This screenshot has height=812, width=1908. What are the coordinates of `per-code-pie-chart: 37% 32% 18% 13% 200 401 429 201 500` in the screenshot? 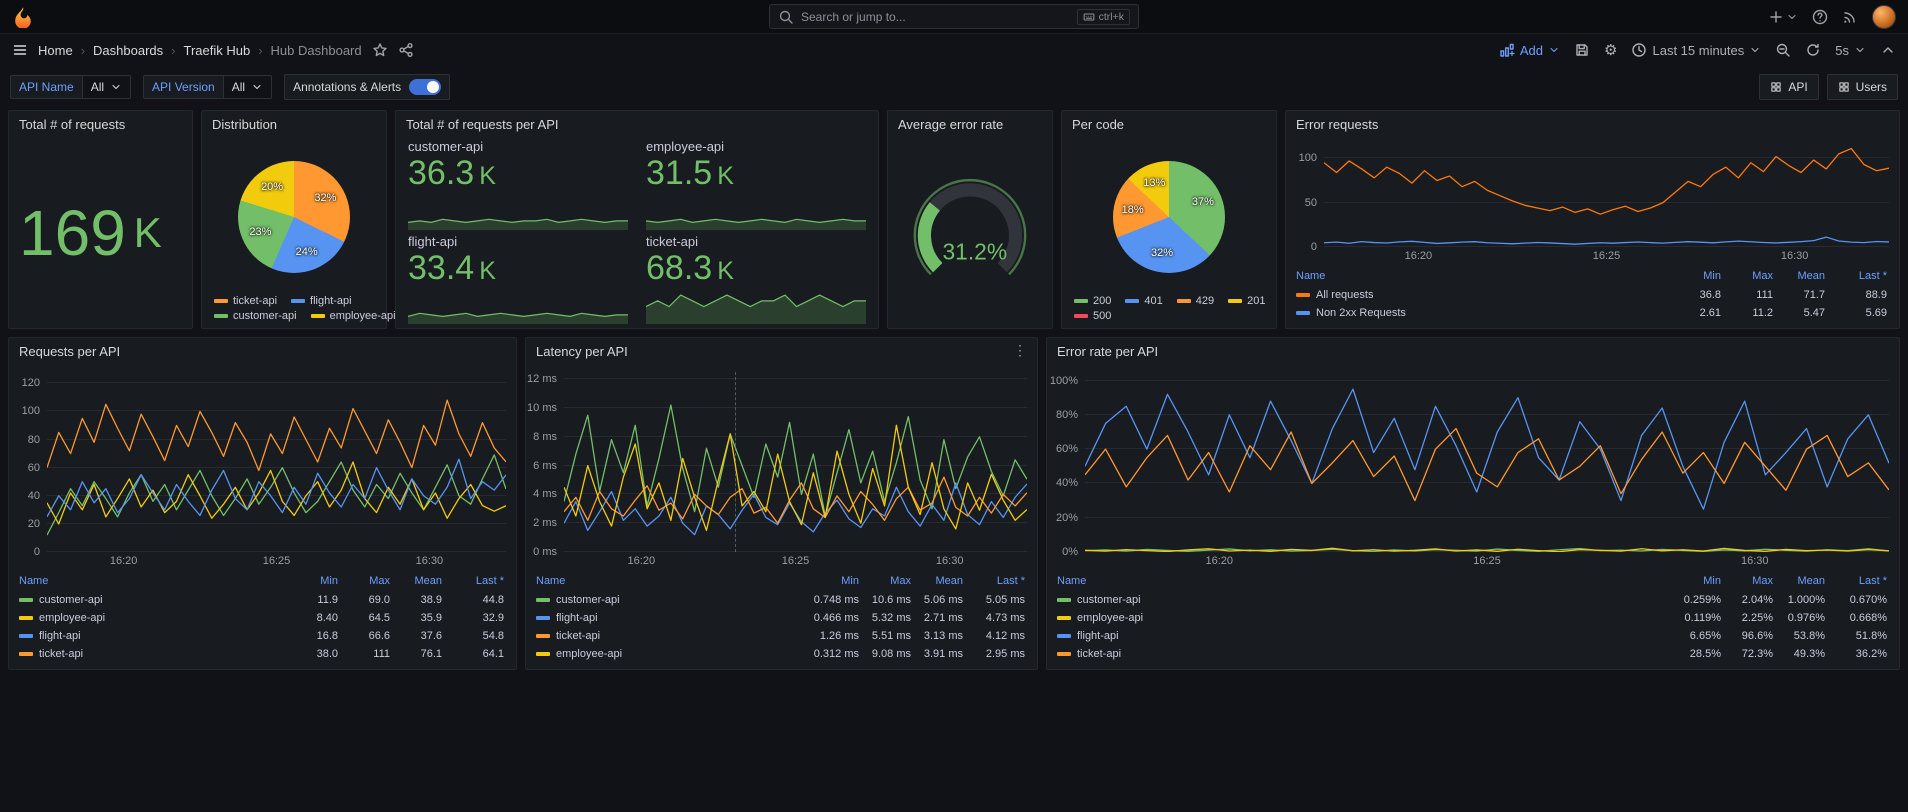 It's located at (1169, 232).